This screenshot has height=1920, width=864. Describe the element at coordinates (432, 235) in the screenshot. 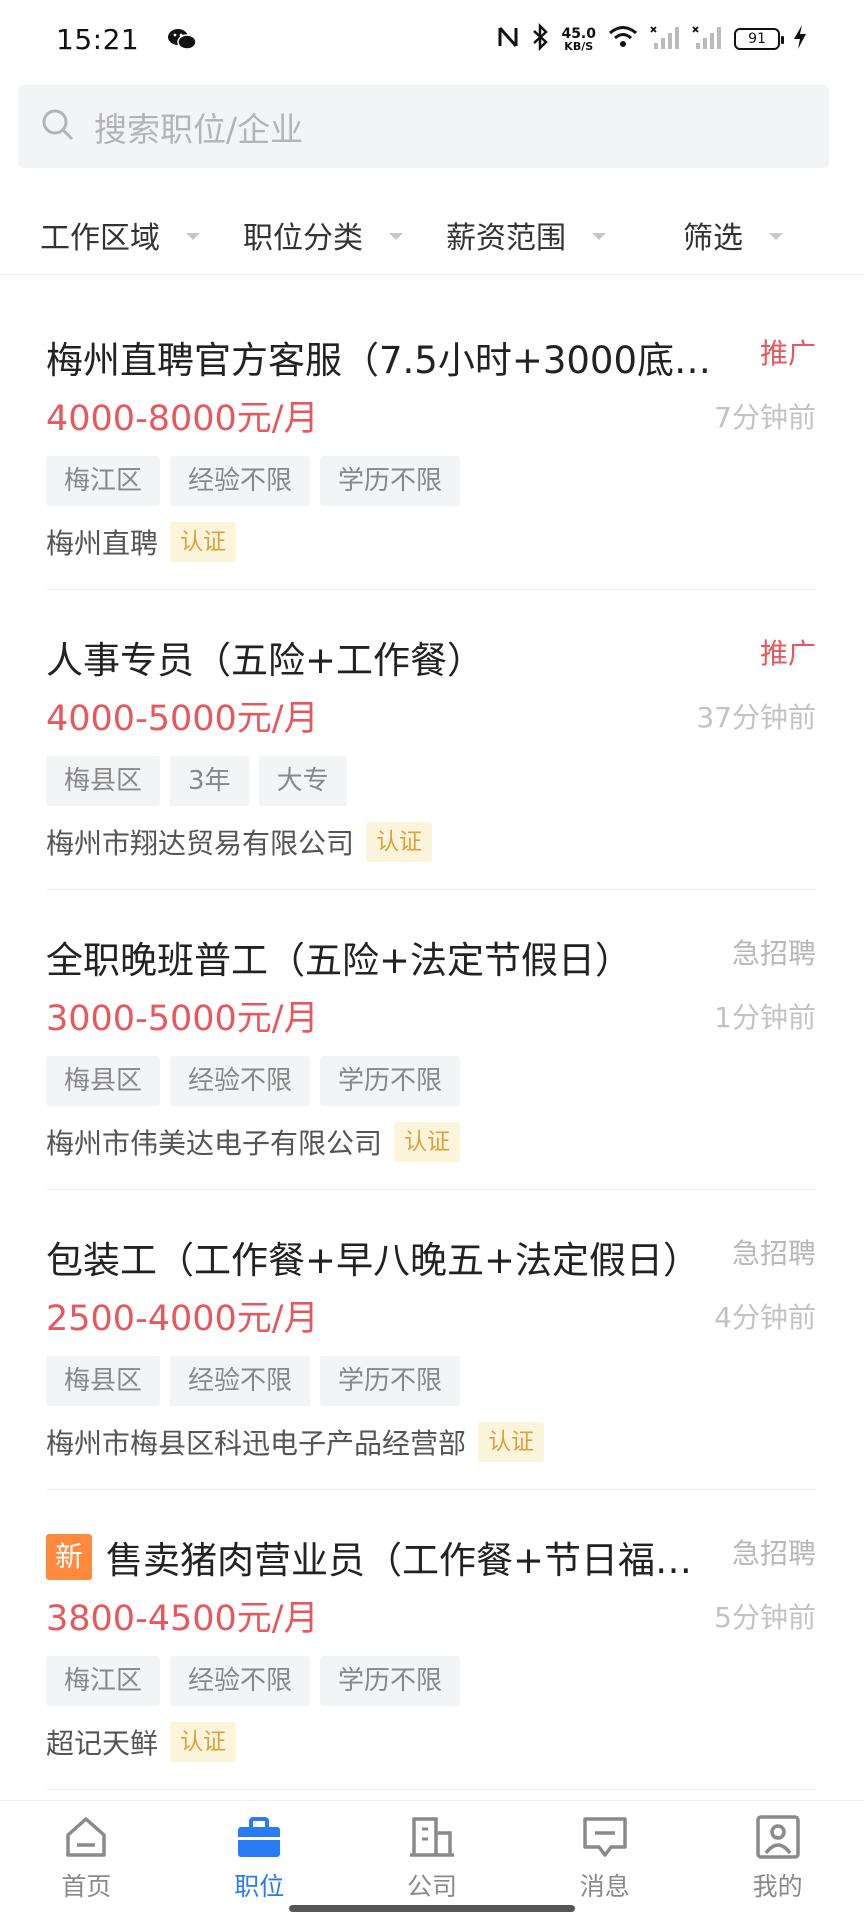

I see `filter-bar: 工作区域 职位分类 薪资范围 筛选` at that location.